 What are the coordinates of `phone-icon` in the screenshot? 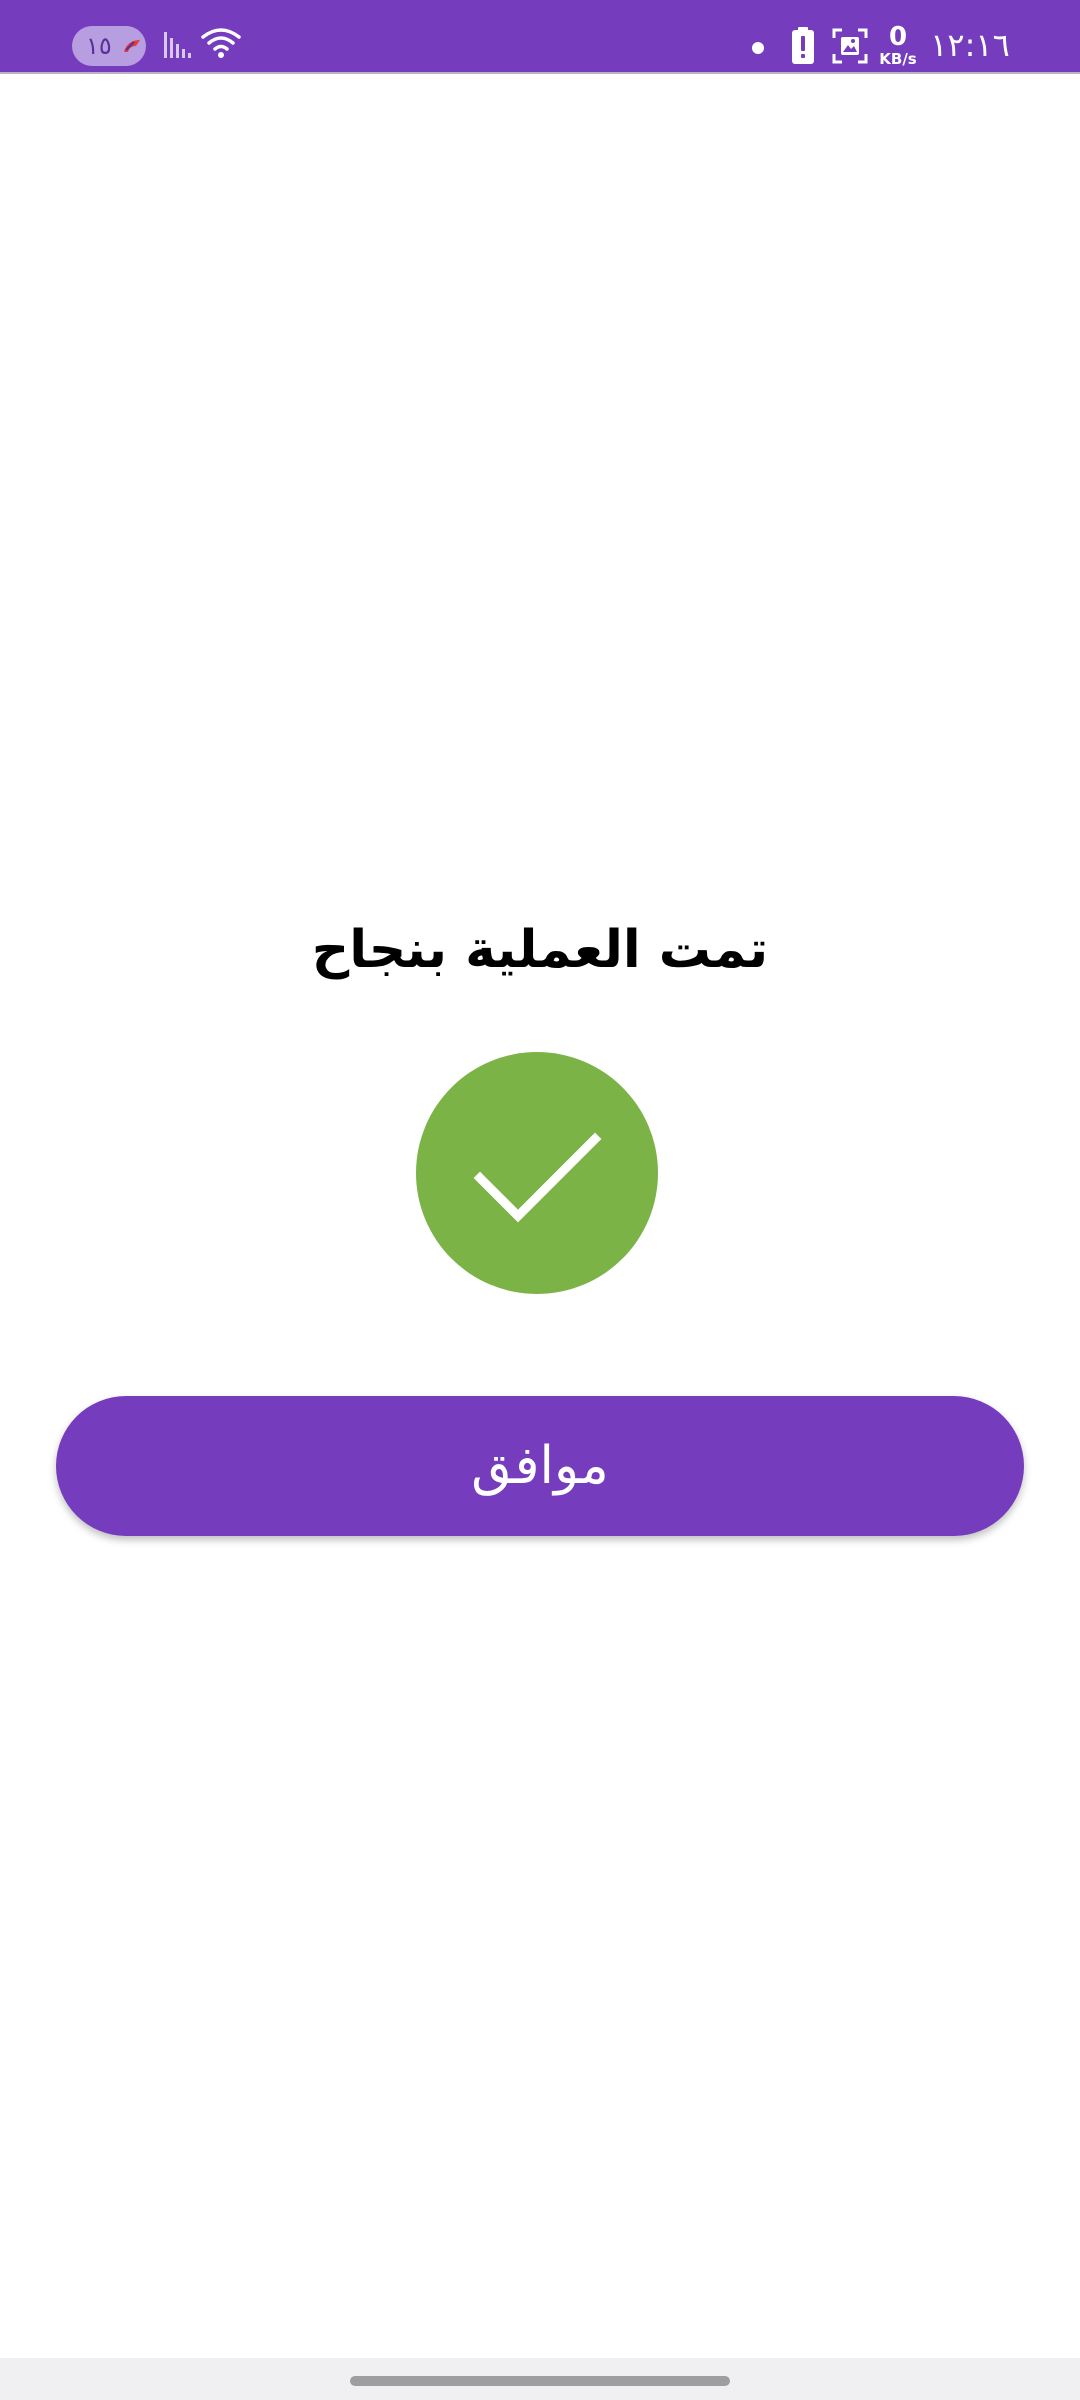 It's located at (132, 46).